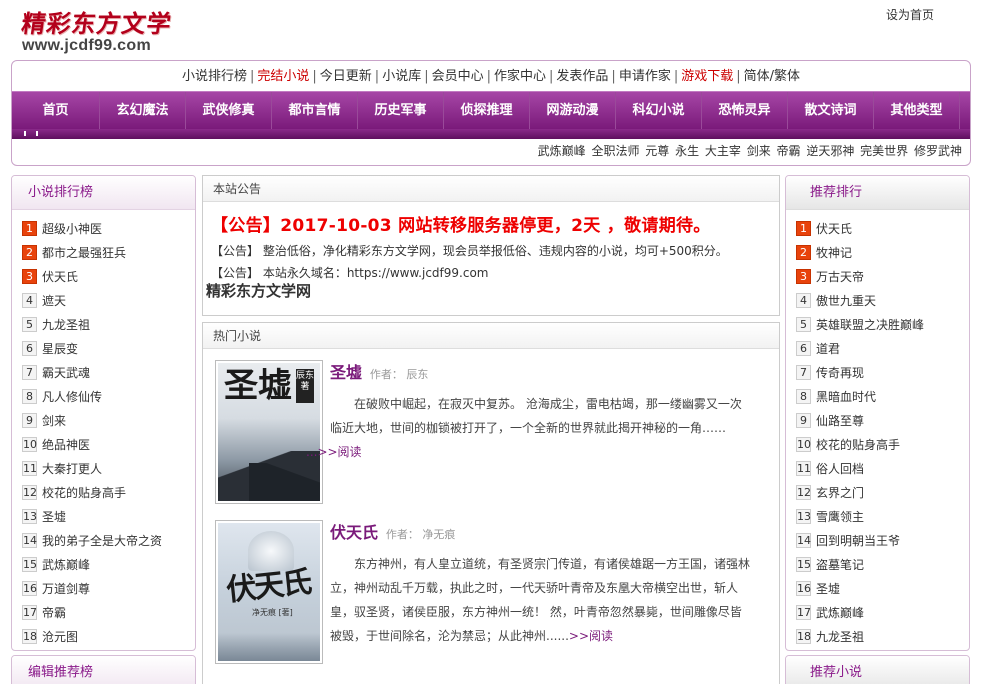 Image resolution: width=984 pixels, height=684 pixels. I want to click on nav-item: 侦探推理, so click(487, 111).